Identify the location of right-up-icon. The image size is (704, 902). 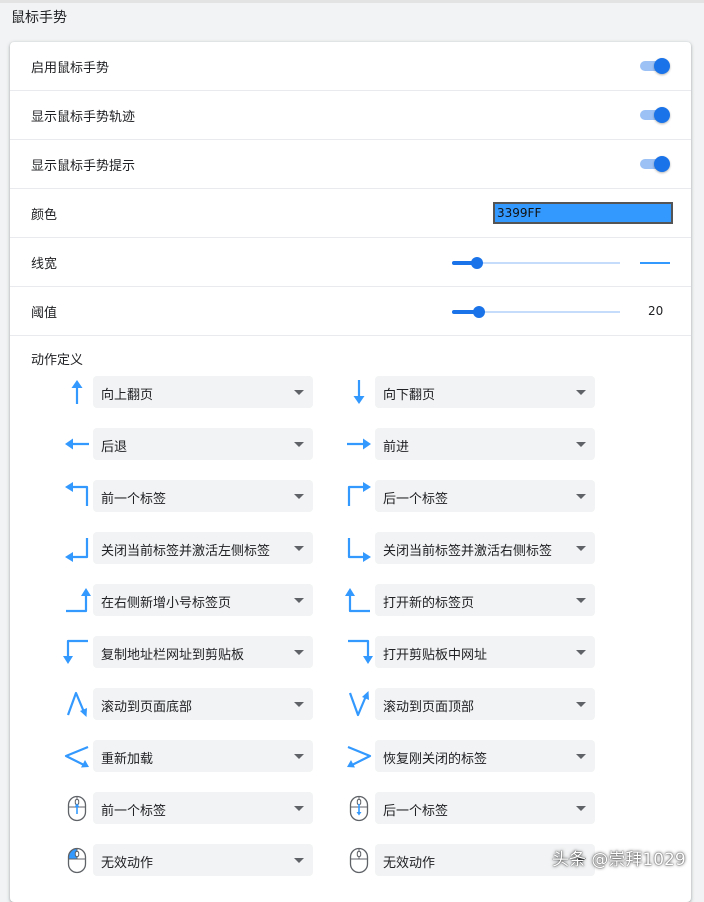
(77, 600).